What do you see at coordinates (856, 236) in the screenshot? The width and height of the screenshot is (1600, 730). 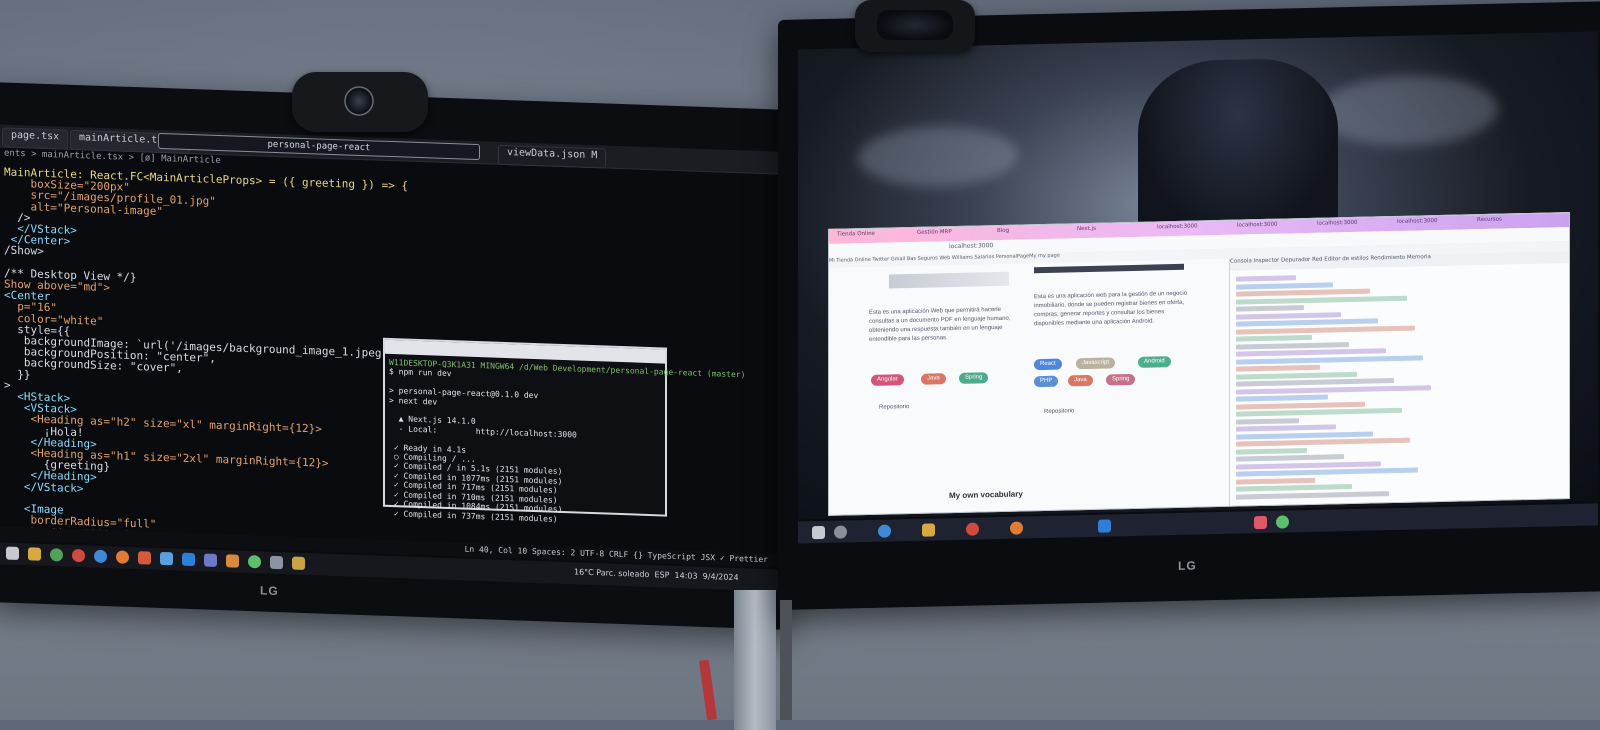 I see `browser-tab: Tienda Online` at bounding box center [856, 236].